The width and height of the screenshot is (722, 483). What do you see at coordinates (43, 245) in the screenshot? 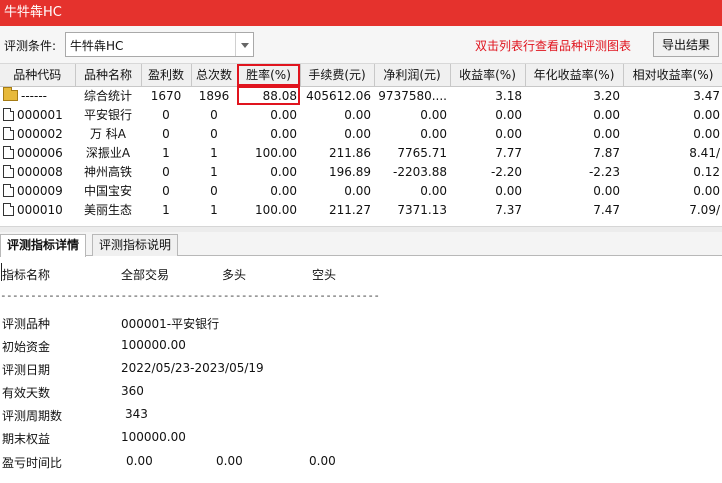
I see `tab-indicator-details: 评测指标详情` at bounding box center [43, 245].